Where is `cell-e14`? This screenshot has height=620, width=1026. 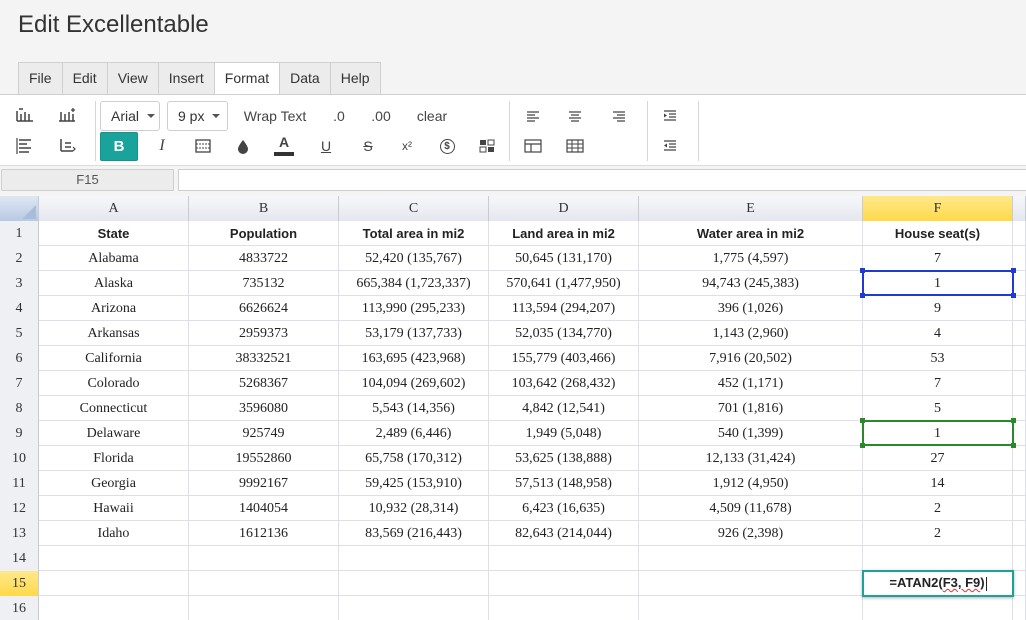 cell-e14 is located at coordinates (751, 558).